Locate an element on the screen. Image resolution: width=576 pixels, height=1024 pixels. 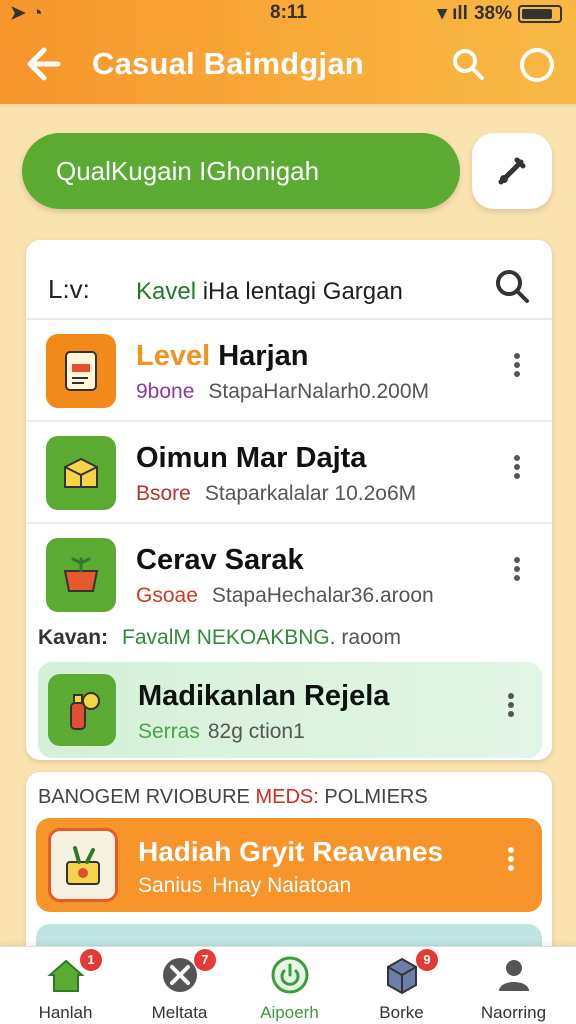
wrench-icon is located at coordinates (512, 171).